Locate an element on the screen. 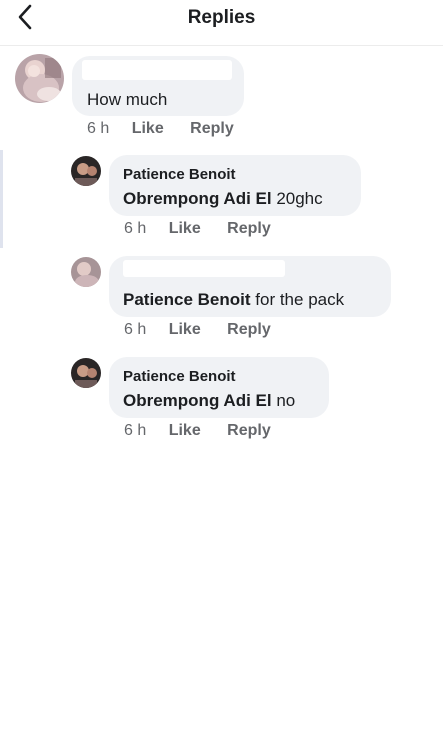 The height and width of the screenshot is (748, 443). comment-bubble: How much is located at coordinates (158, 86).